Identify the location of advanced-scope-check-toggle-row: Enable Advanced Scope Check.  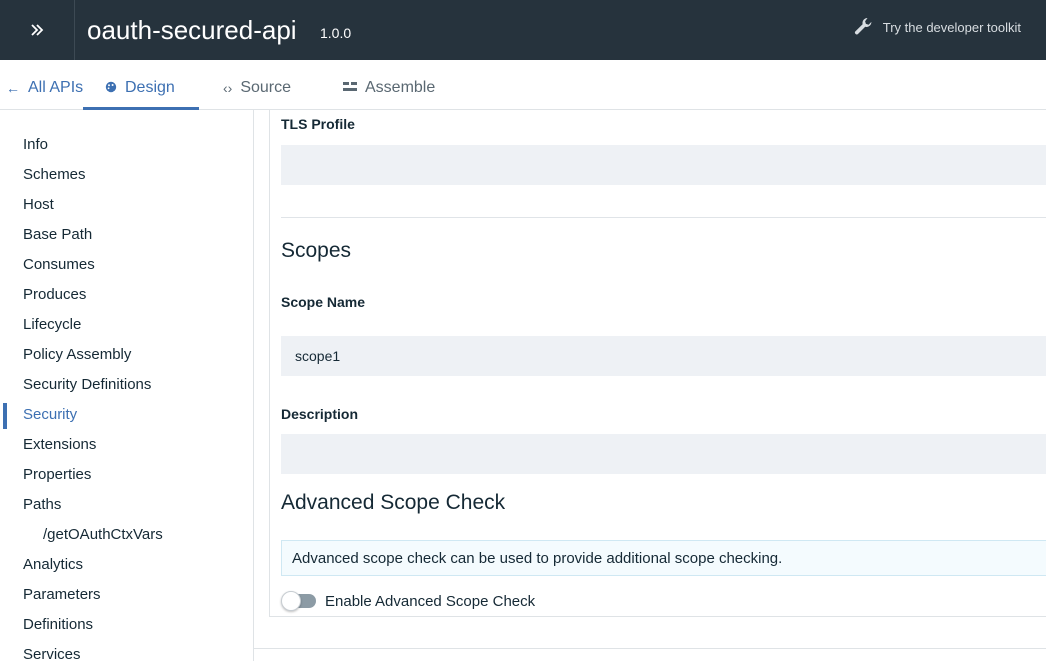
(408, 601).